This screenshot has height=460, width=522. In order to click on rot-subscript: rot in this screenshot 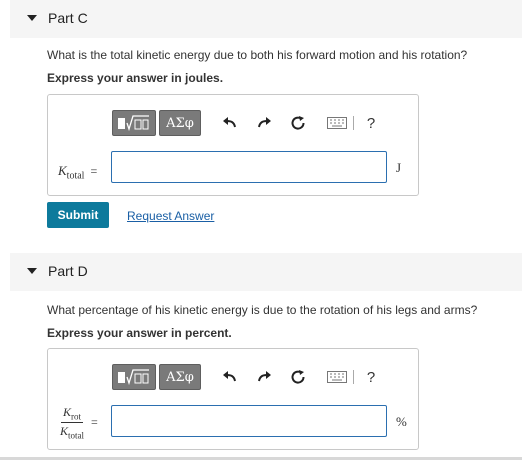, I will do `click(76, 416)`.